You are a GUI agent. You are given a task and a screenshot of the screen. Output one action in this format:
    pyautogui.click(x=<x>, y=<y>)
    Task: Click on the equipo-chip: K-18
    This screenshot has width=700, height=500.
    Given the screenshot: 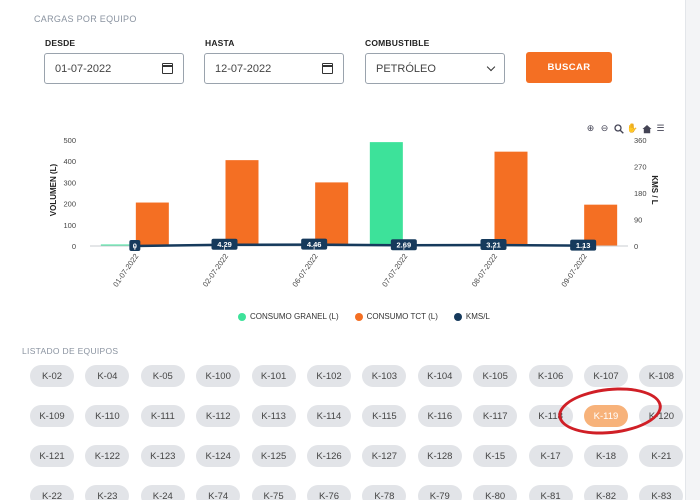 What is the action you would take?
    pyautogui.click(x=606, y=456)
    